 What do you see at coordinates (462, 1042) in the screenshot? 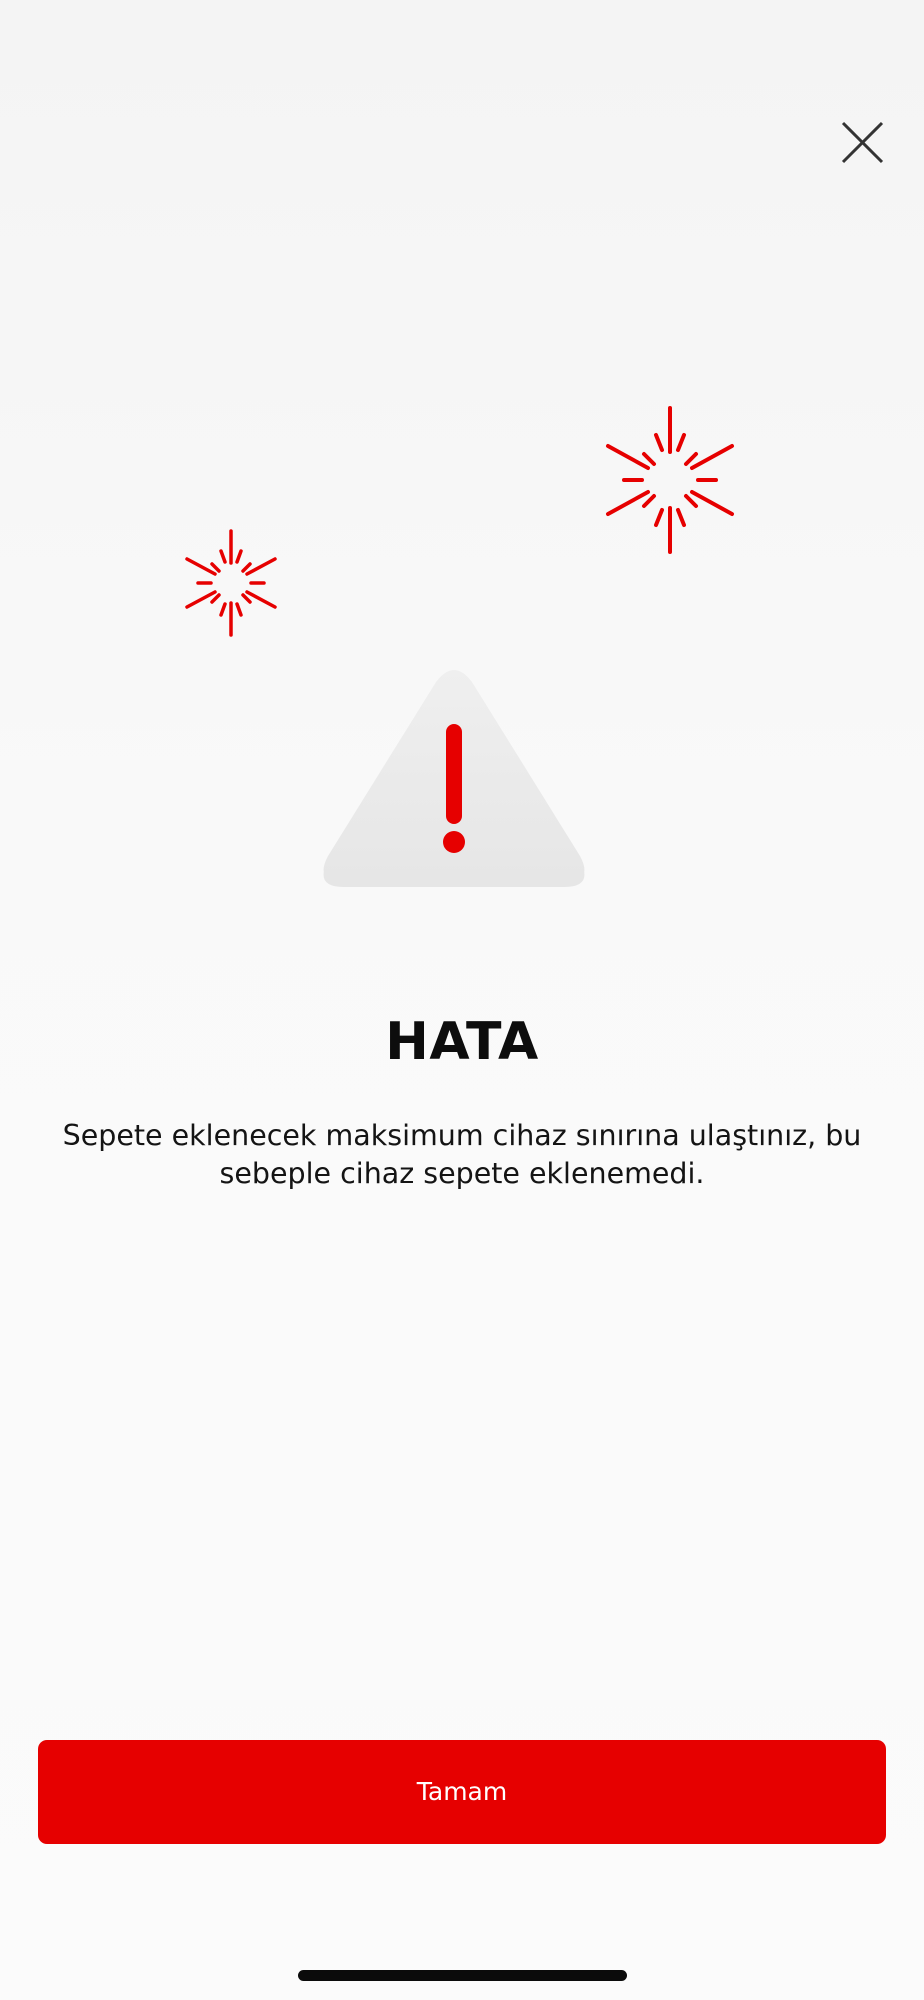
I see `dialog-title: HATA` at bounding box center [462, 1042].